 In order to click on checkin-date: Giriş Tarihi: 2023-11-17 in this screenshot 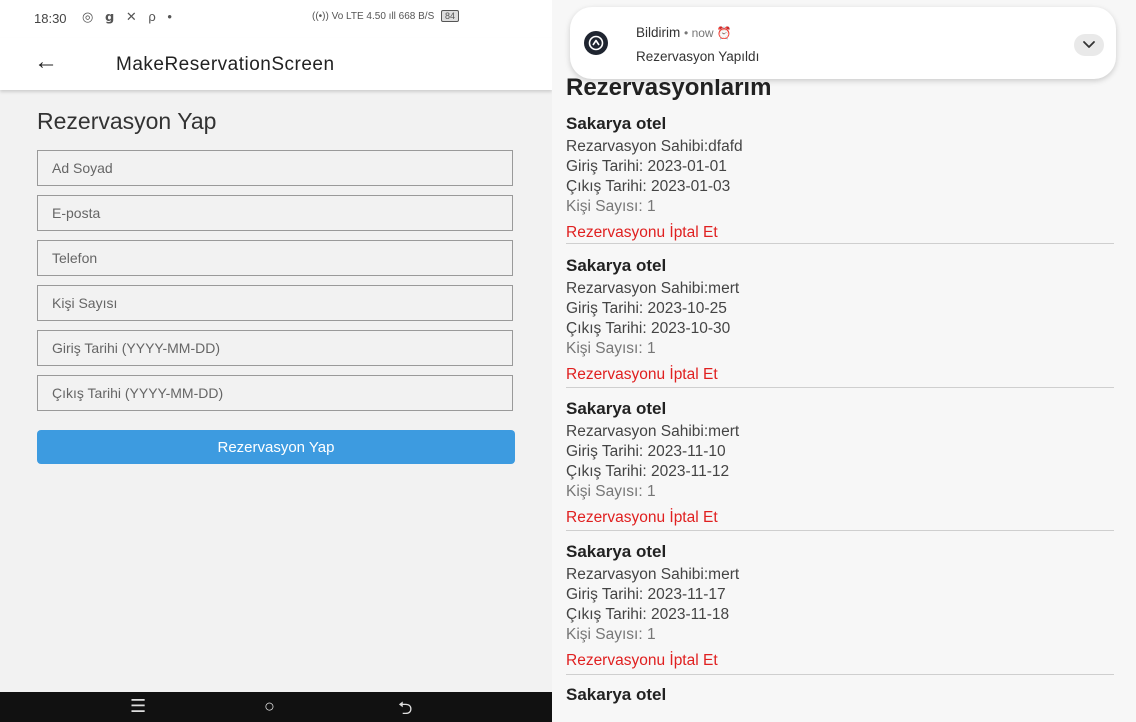, I will do `click(646, 594)`.